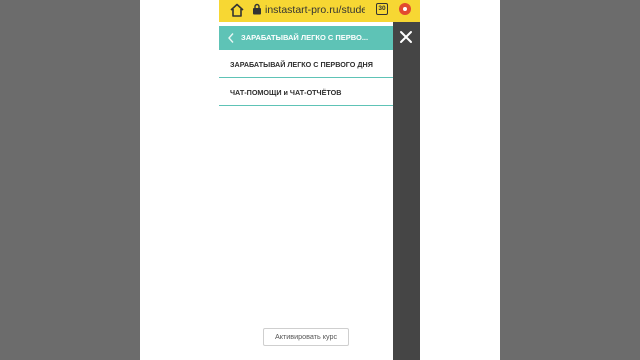 This screenshot has height=360, width=640. Describe the element at coordinates (231, 38) in the screenshot. I see `chevron-left-icon` at that location.